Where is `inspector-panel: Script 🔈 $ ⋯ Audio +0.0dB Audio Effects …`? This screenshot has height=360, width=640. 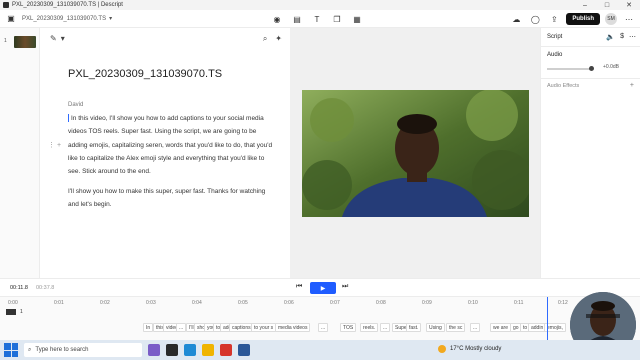
inspector-panel: Script 🔈 $ ⋯ Audio +0.0dB Audio Effects … is located at coordinates (590, 153).